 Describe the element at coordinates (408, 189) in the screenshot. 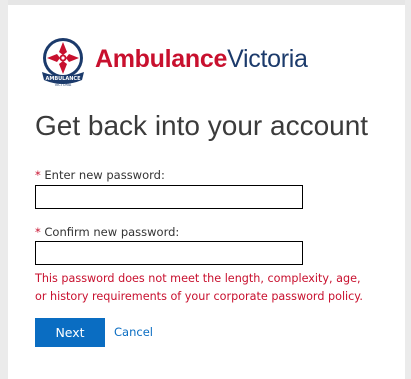

I see `window-right-edge` at that location.